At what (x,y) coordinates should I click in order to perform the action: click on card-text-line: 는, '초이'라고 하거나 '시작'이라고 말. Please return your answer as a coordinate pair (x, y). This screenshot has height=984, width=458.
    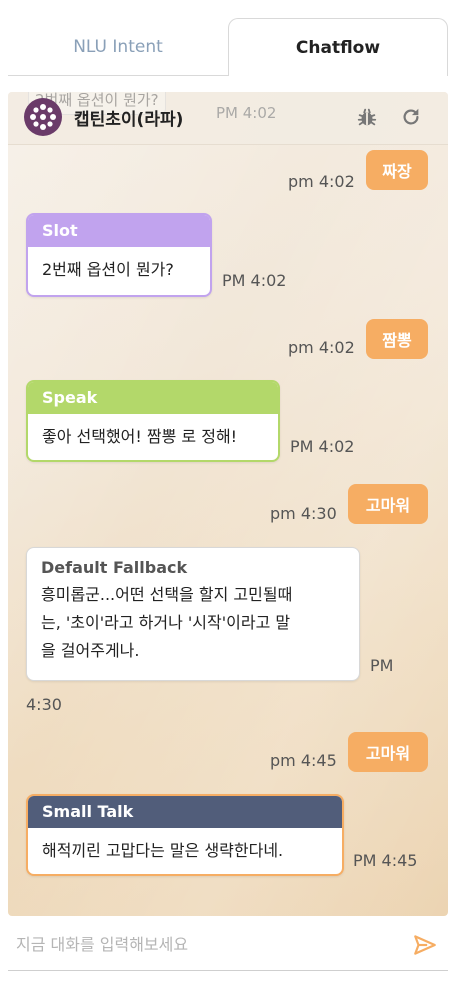
    Looking at the image, I should click on (166, 622).